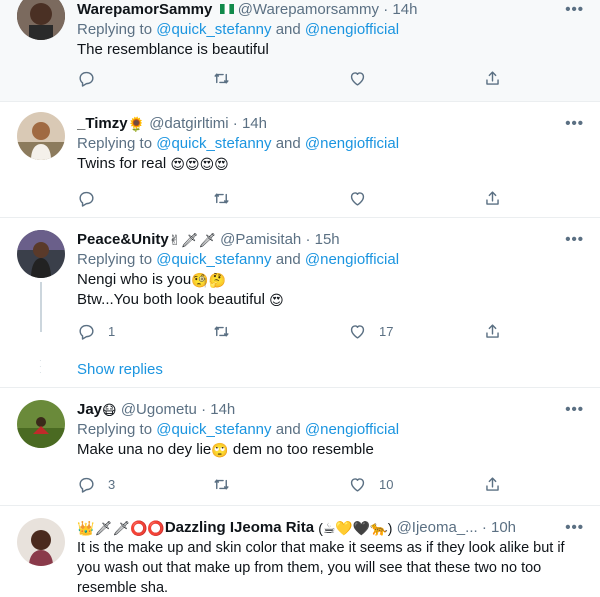 The width and height of the screenshot is (600, 597). Describe the element at coordinates (102, 123) in the screenshot. I see `display-name: _Timzy` at that location.